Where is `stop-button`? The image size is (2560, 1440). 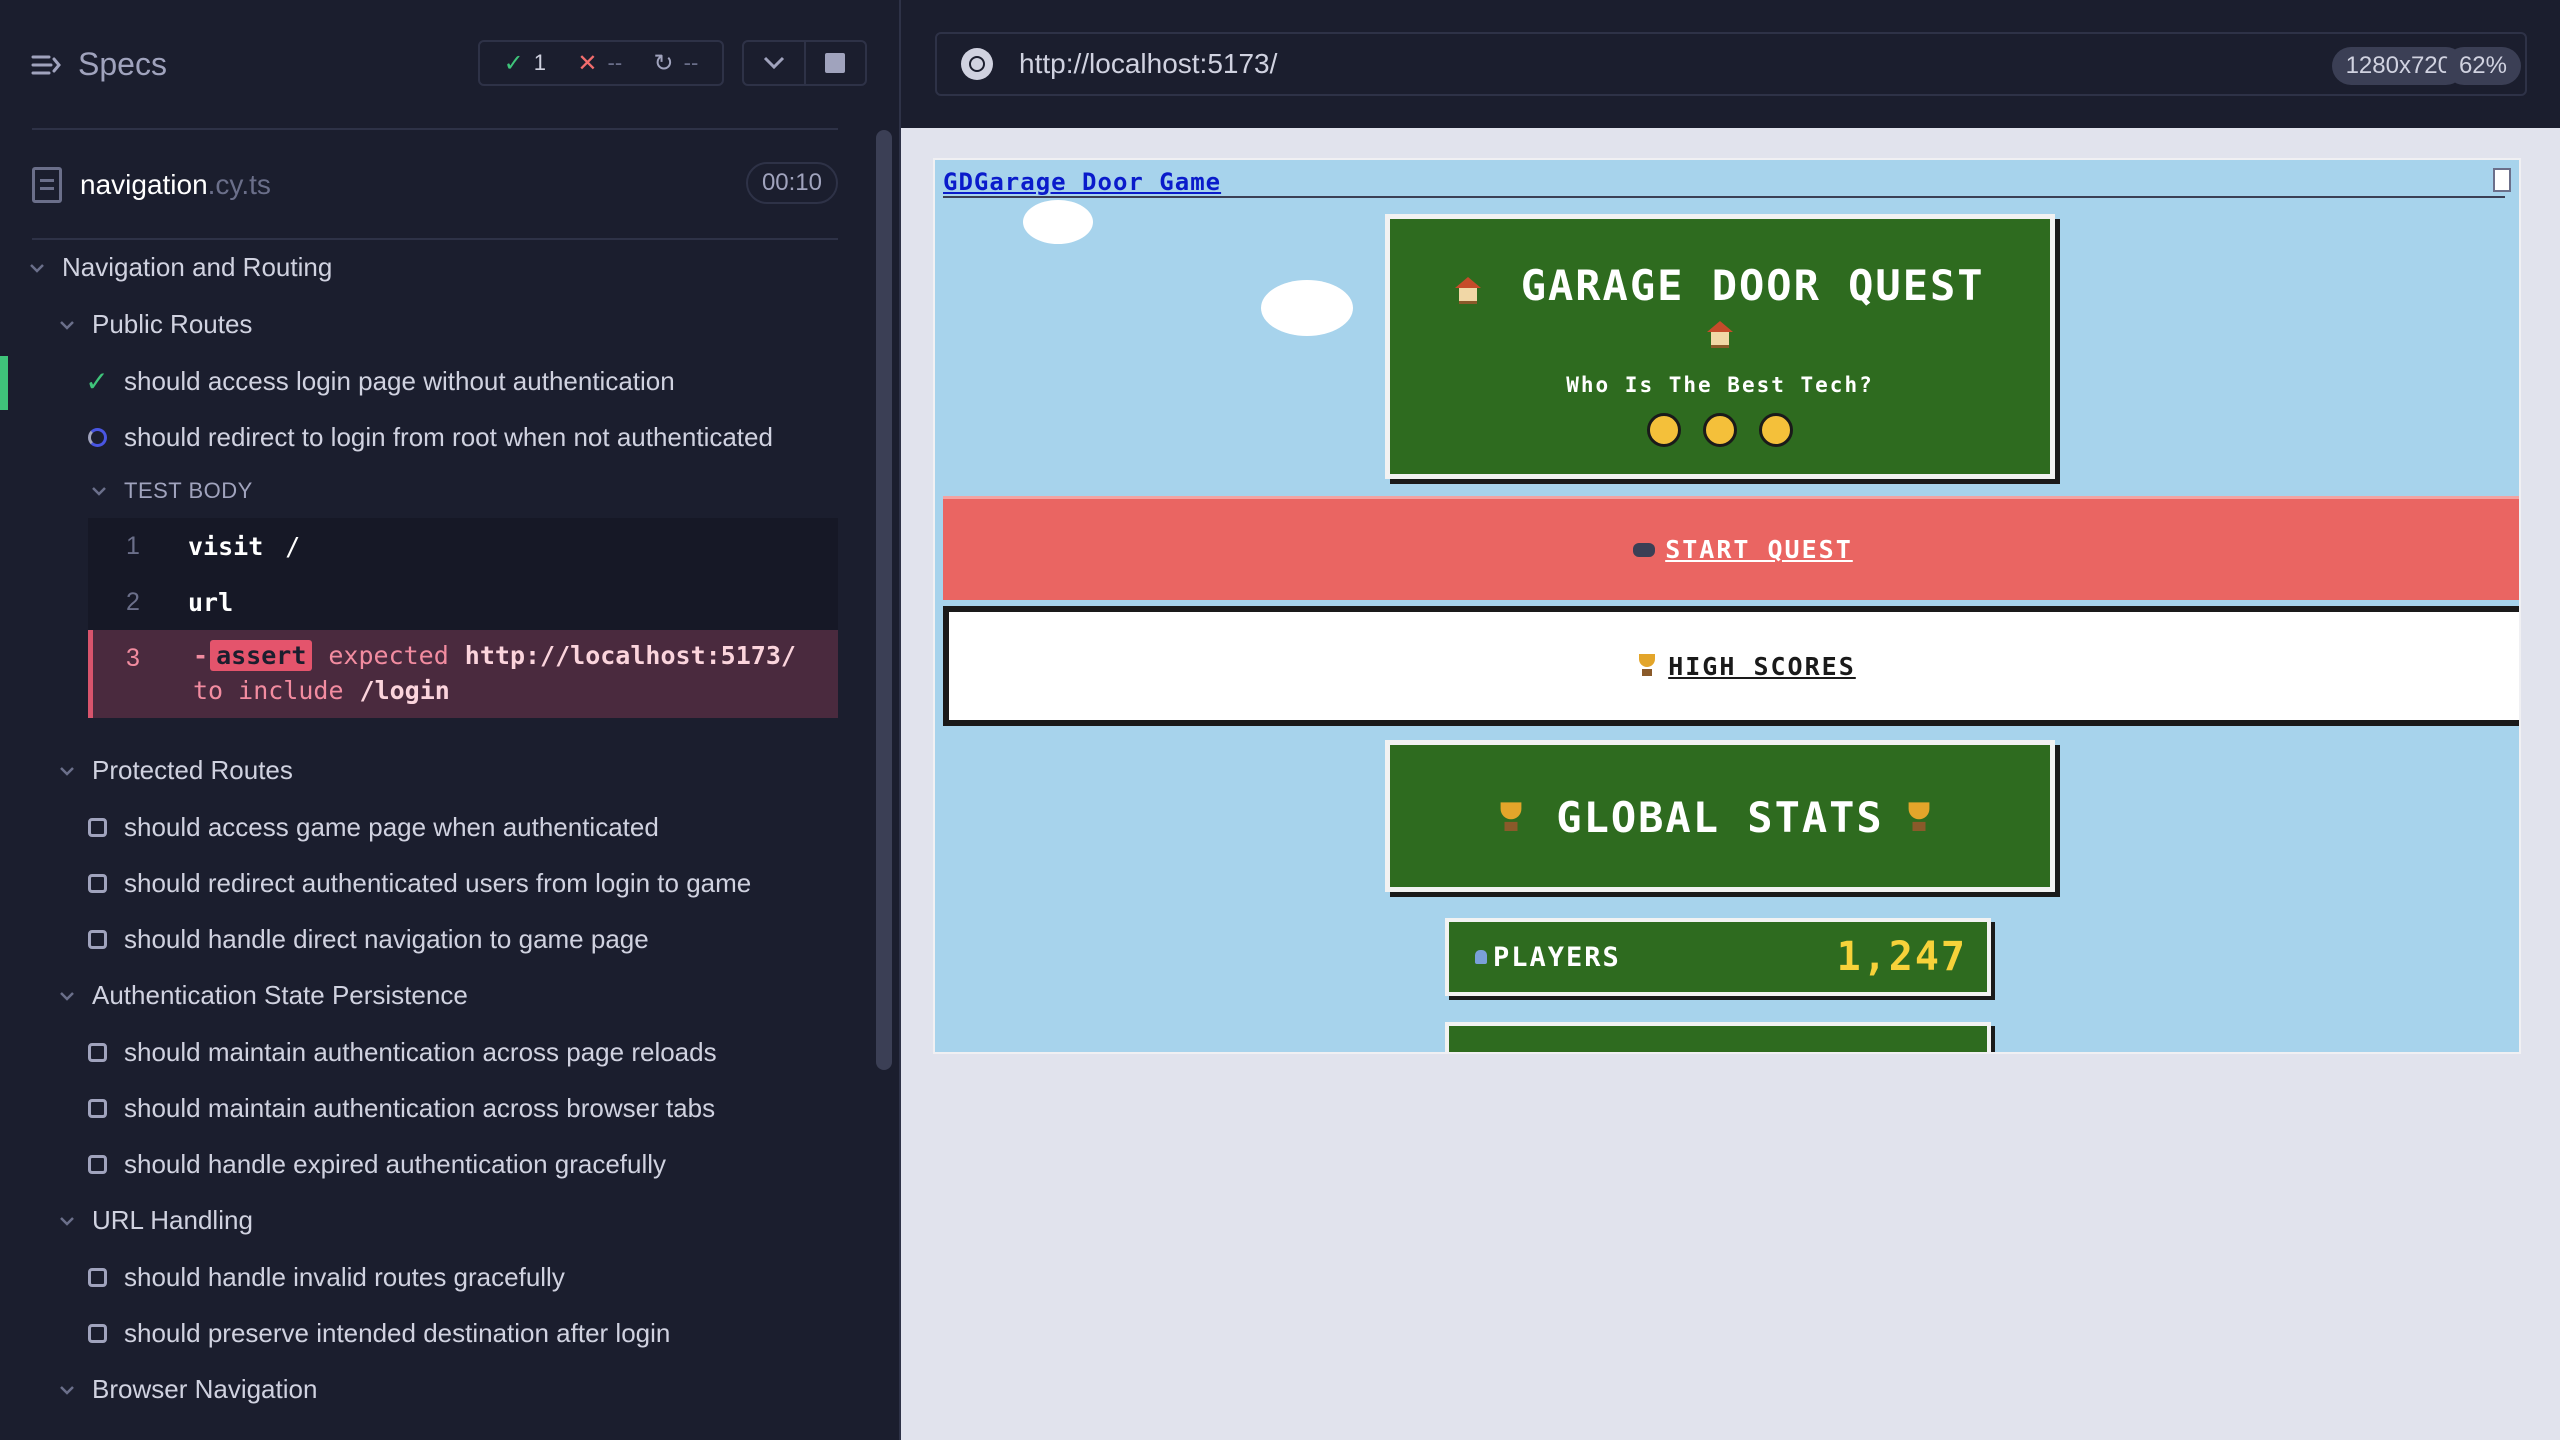
stop-button is located at coordinates (836, 63).